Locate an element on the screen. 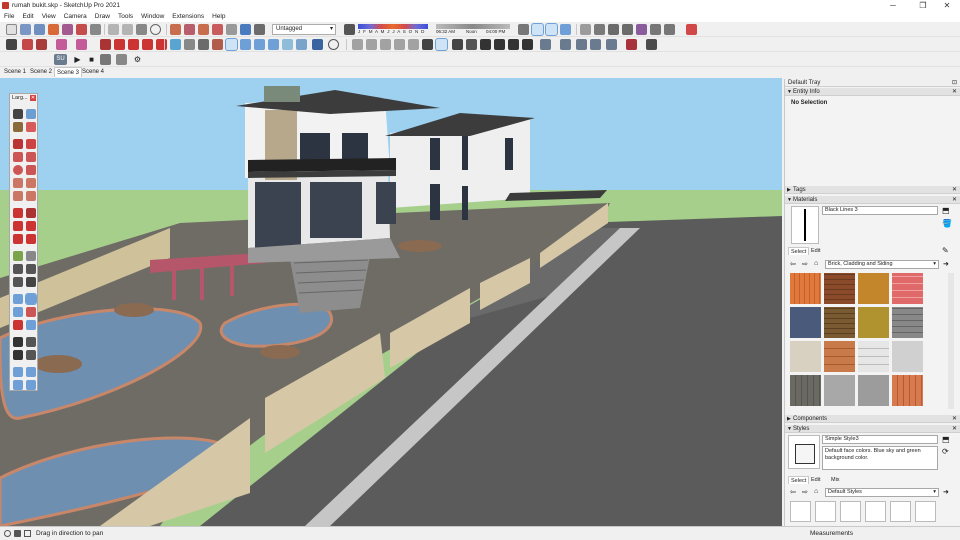 The height and width of the screenshot is (540, 960). move-icon is located at coordinates (523, 29).